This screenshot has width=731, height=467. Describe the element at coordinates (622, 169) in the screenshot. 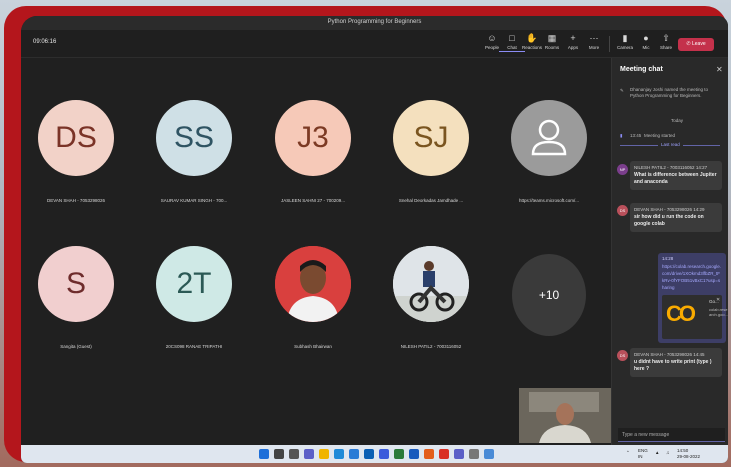

I see `avatar: NP` at that location.